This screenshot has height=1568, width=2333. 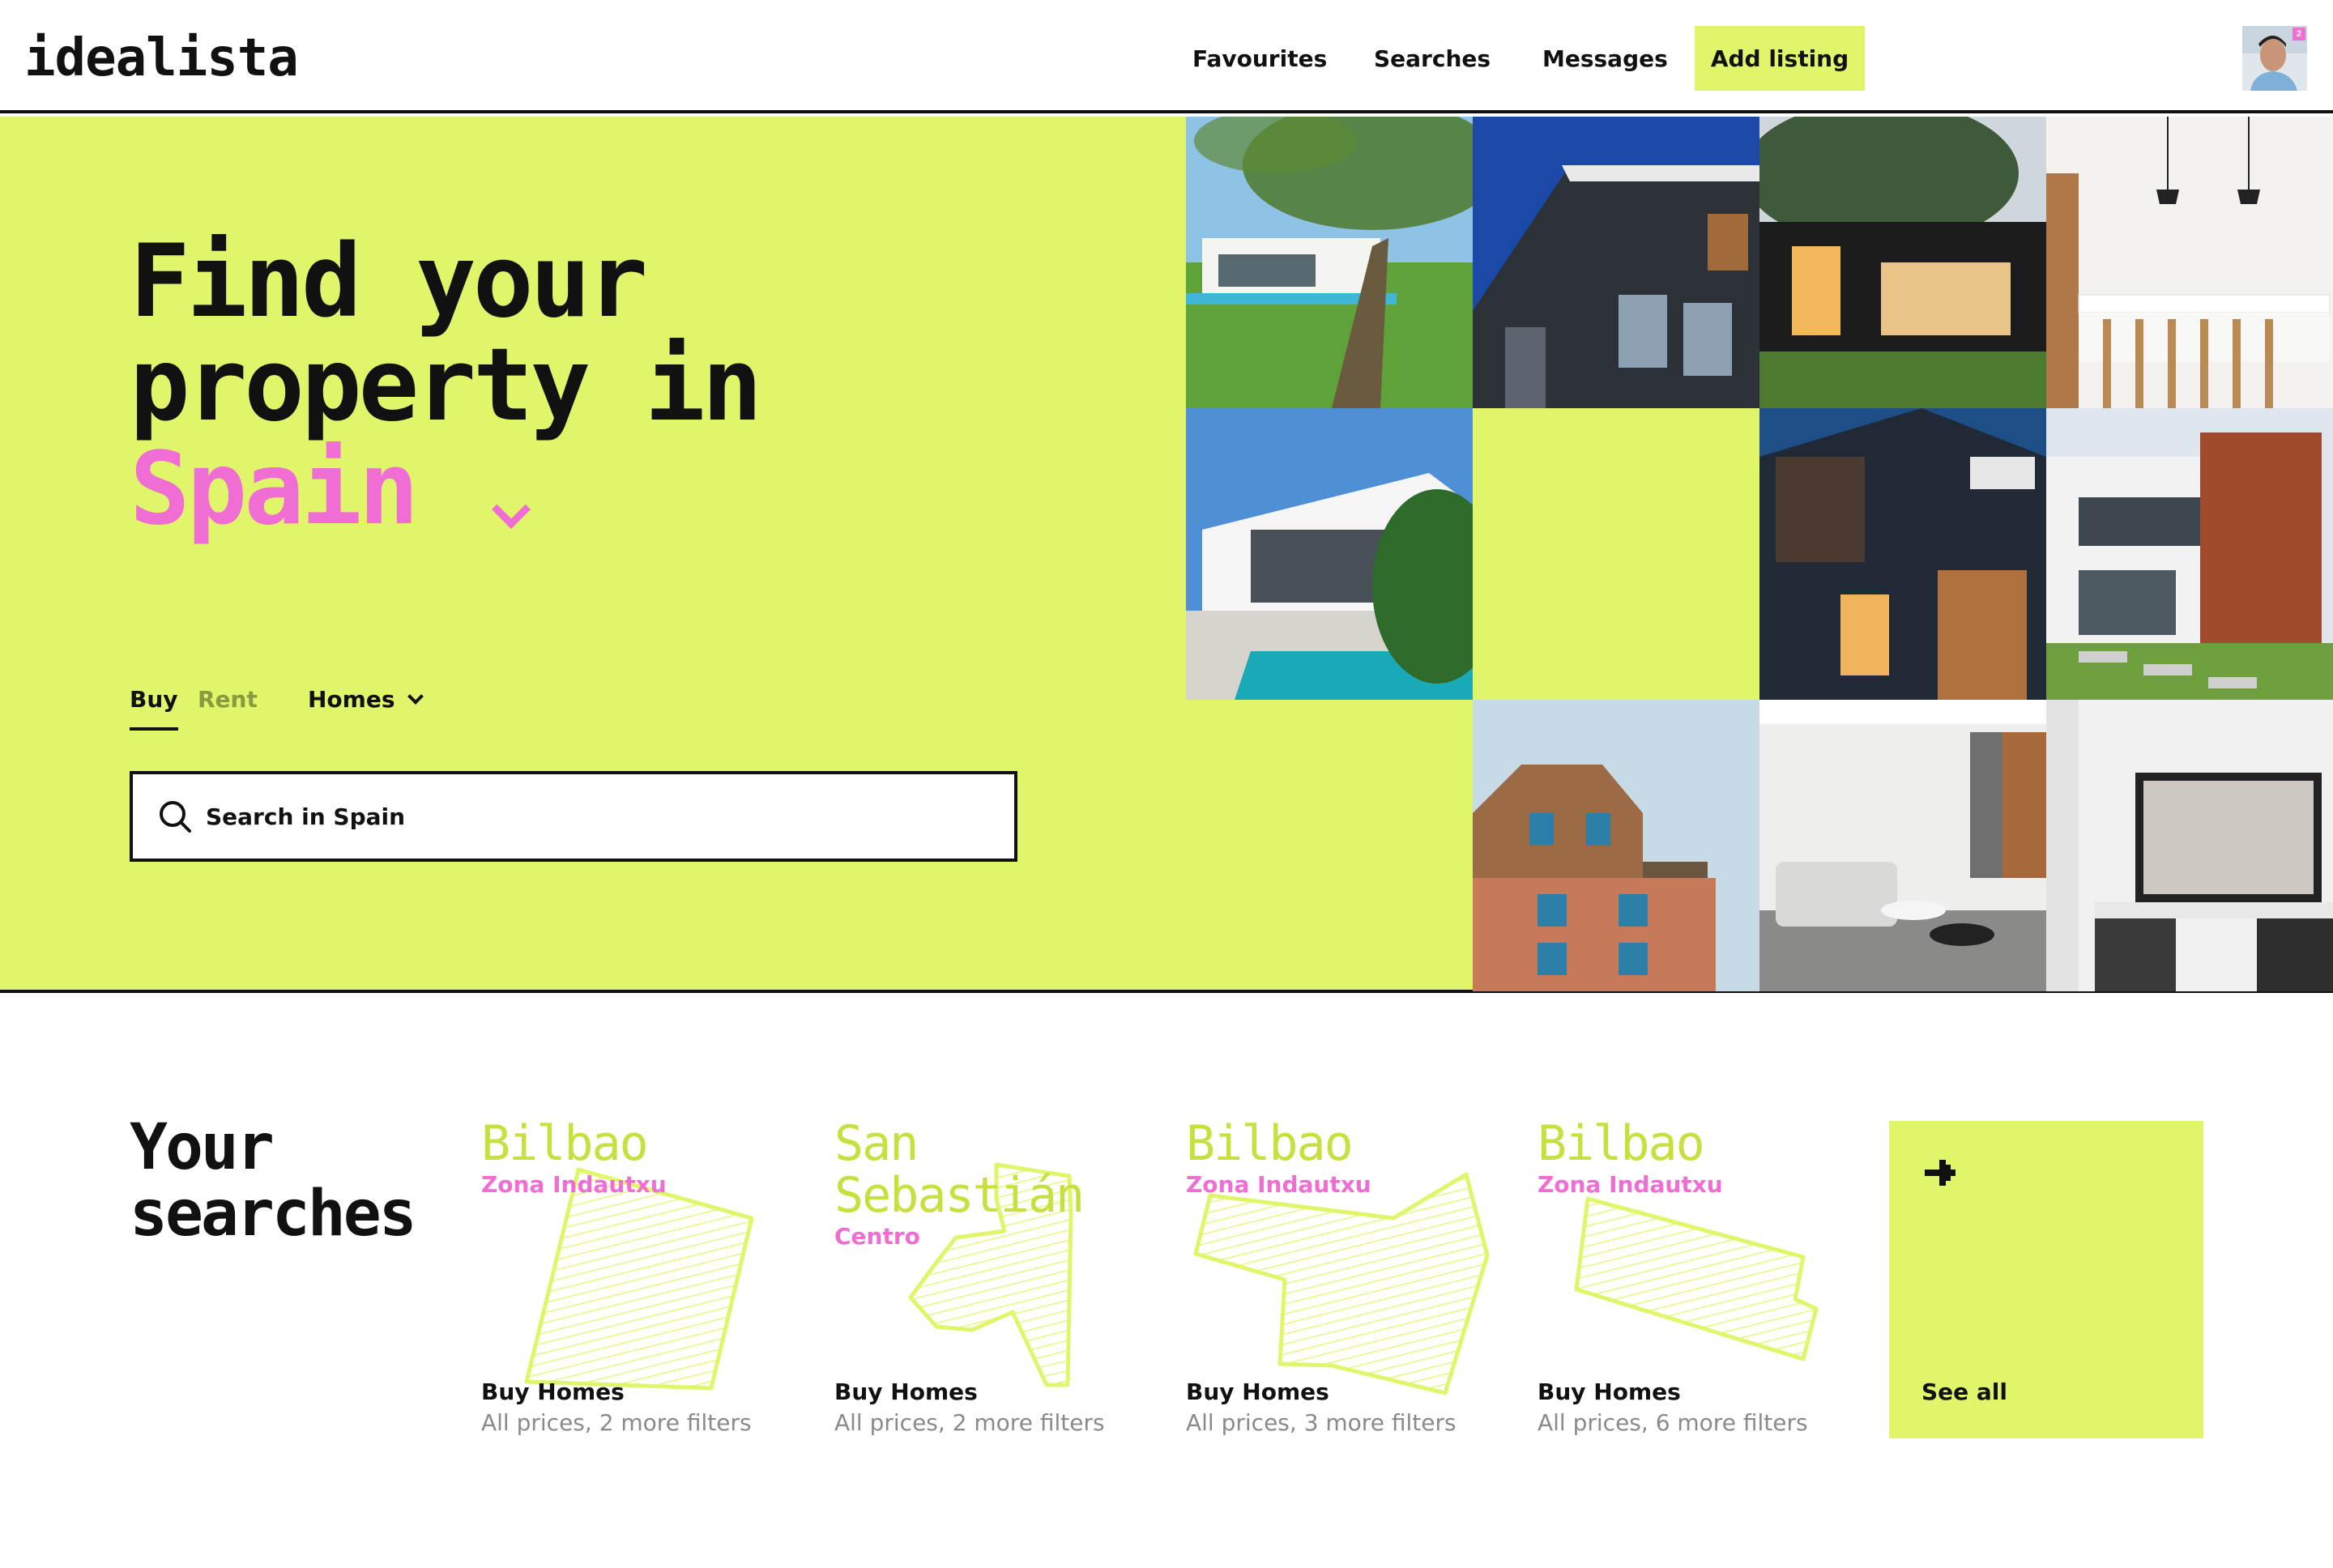 What do you see at coordinates (274, 489) in the screenshot?
I see `location-label: Spain` at bounding box center [274, 489].